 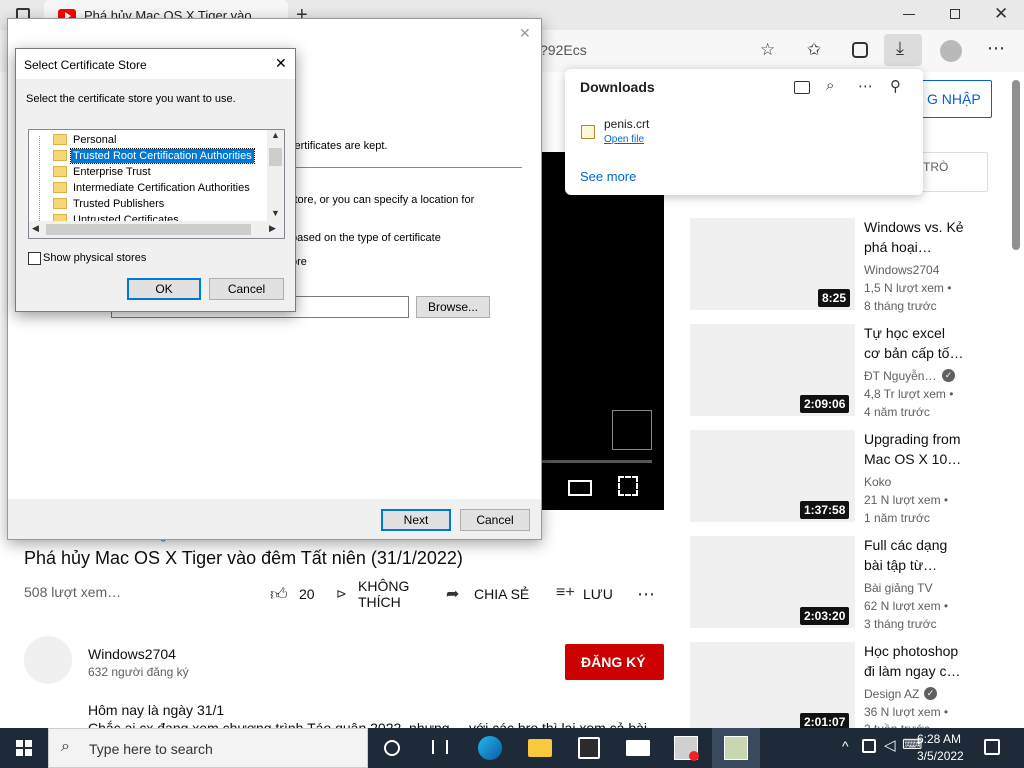 What do you see at coordinates (936, 167) in the screenshot?
I see `chip-label: TRÒ` at bounding box center [936, 167].